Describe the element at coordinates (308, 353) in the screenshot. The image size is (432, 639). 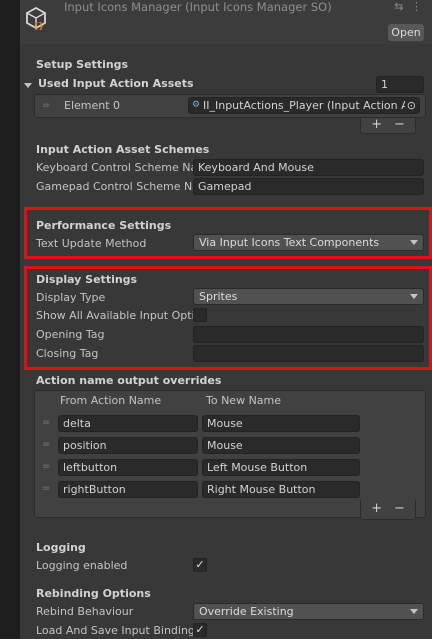
I see `closing-tag-field` at that location.